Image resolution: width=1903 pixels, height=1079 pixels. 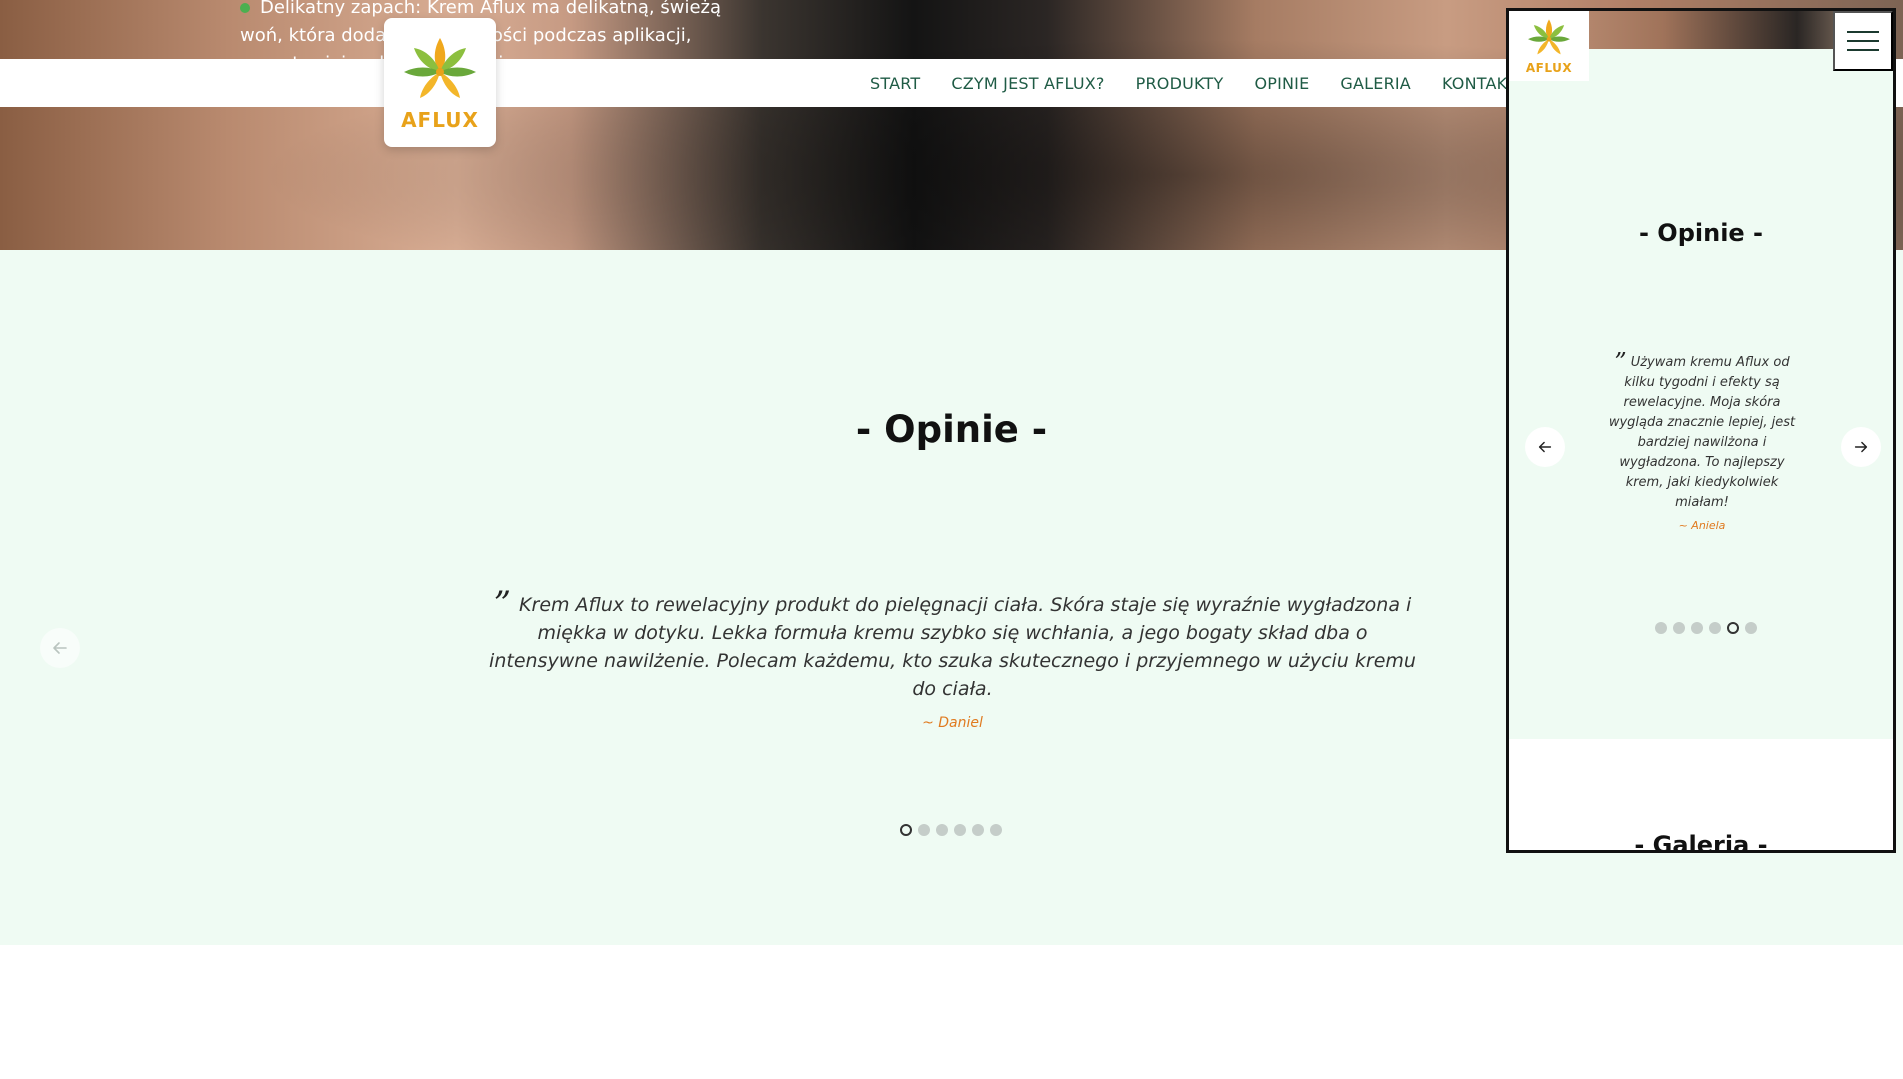 I want to click on mobile-carousel-pagination, so click(x=1706, y=628).